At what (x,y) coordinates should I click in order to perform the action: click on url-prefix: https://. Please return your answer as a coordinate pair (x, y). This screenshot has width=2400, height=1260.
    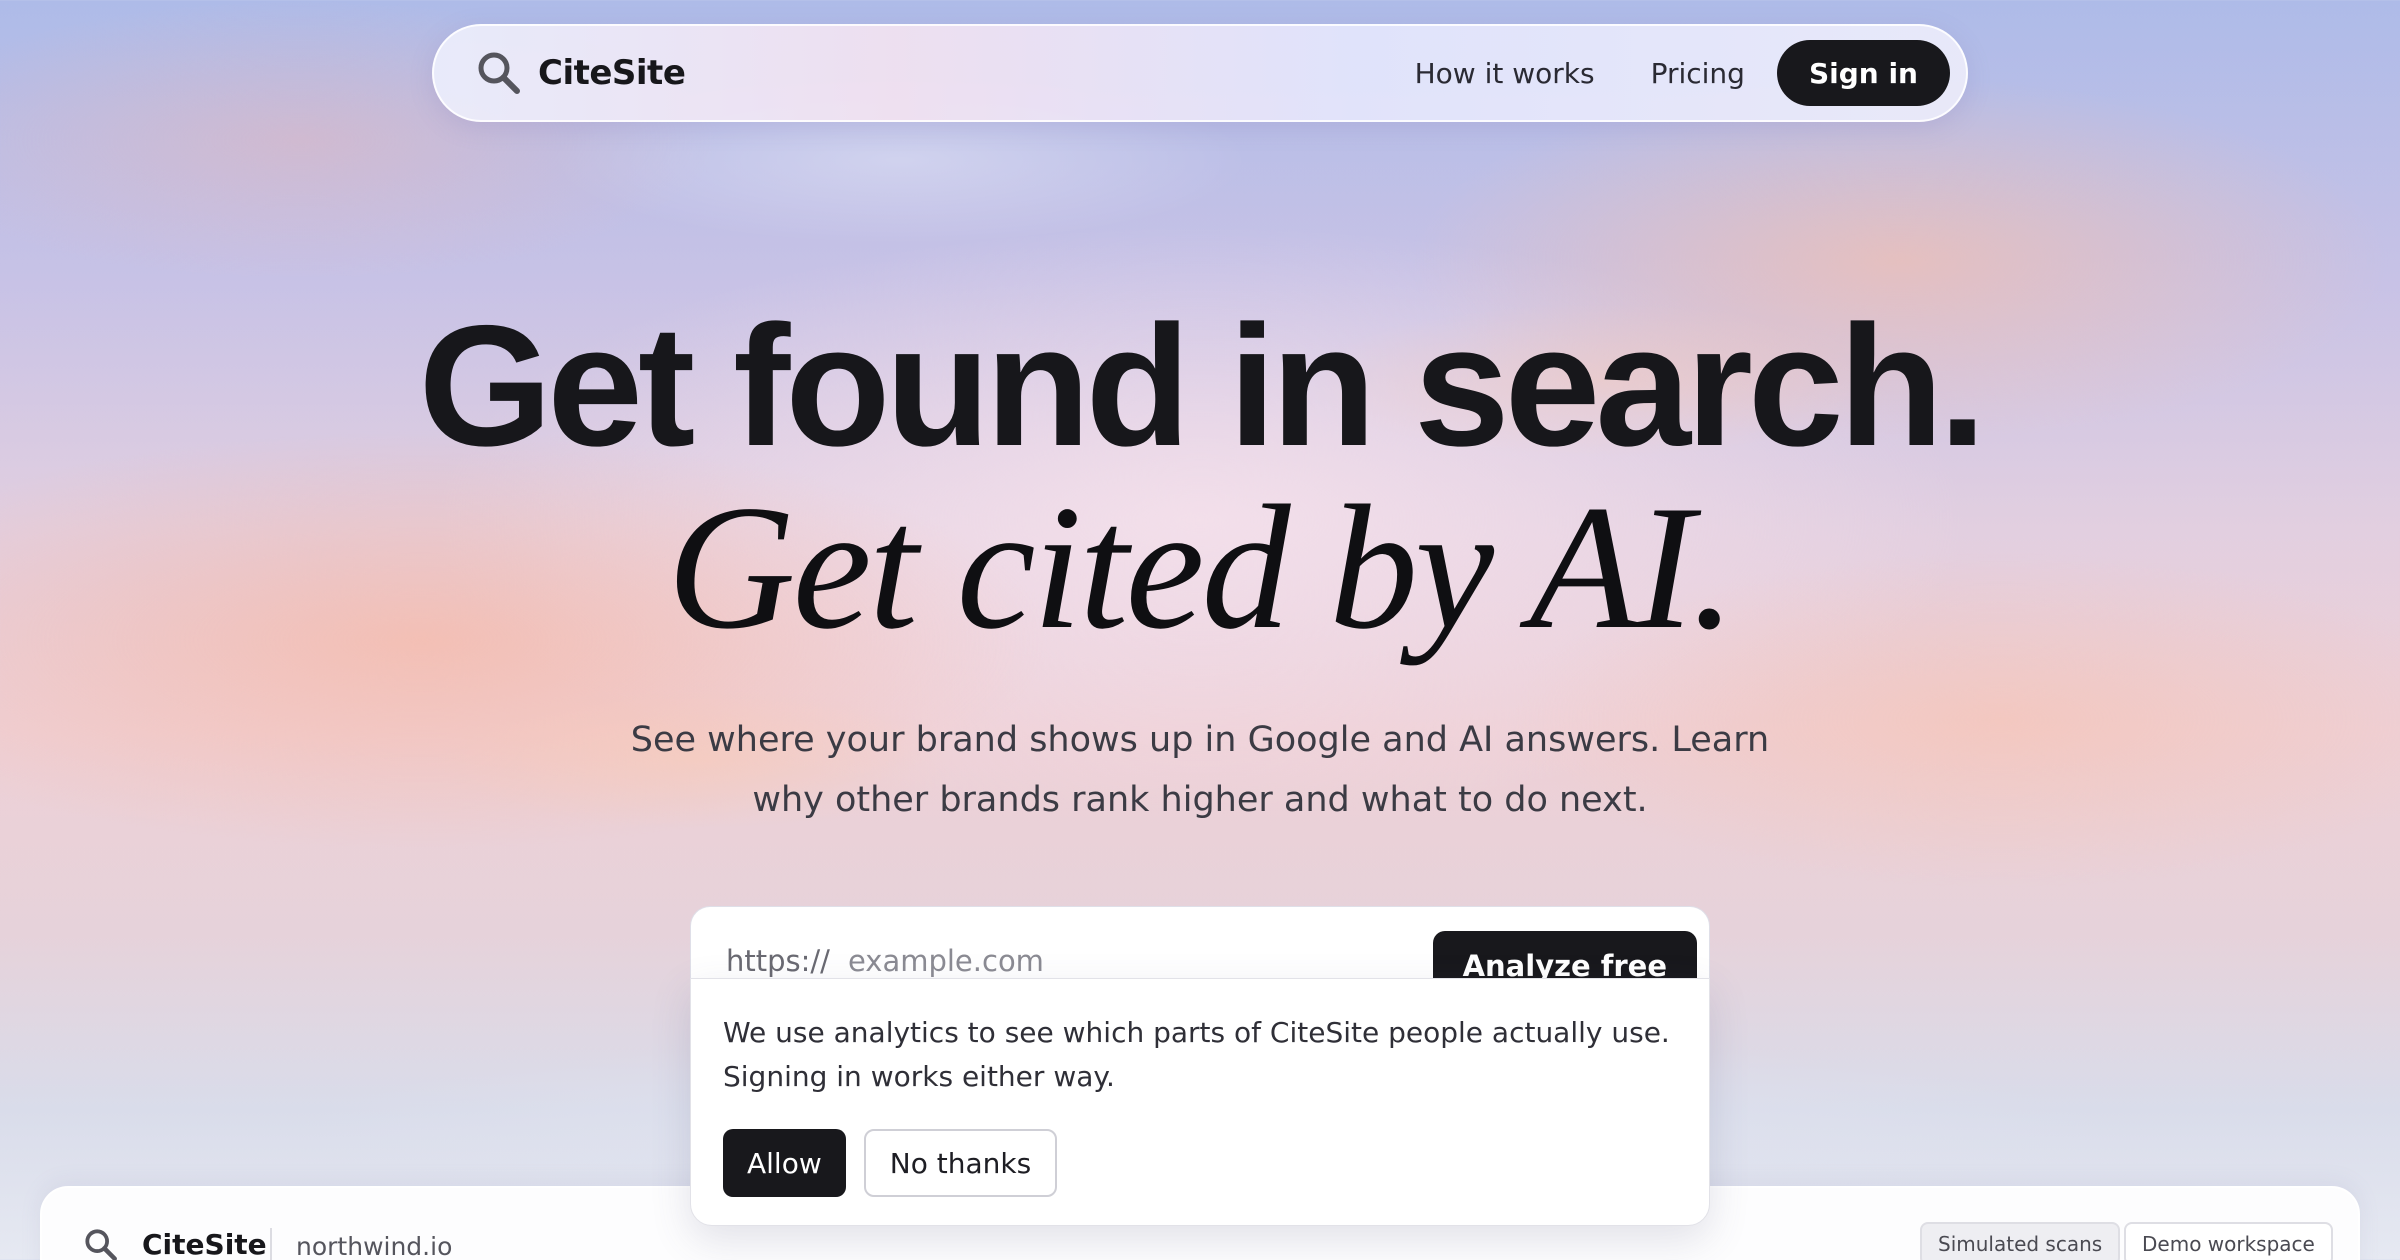
    Looking at the image, I should click on (778, 961).